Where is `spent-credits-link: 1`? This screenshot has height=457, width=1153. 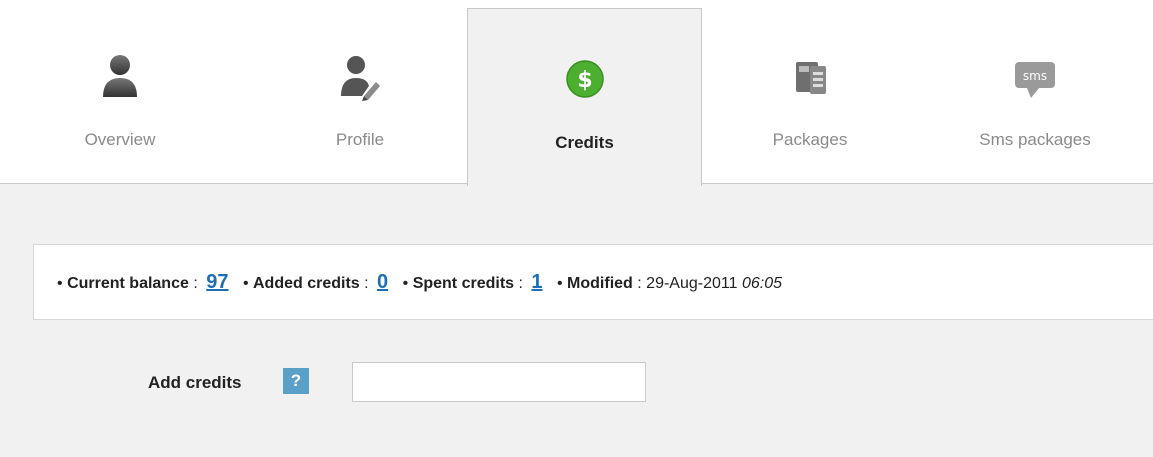 spent-credits-link: 1 is located at coordinates (536, 282).